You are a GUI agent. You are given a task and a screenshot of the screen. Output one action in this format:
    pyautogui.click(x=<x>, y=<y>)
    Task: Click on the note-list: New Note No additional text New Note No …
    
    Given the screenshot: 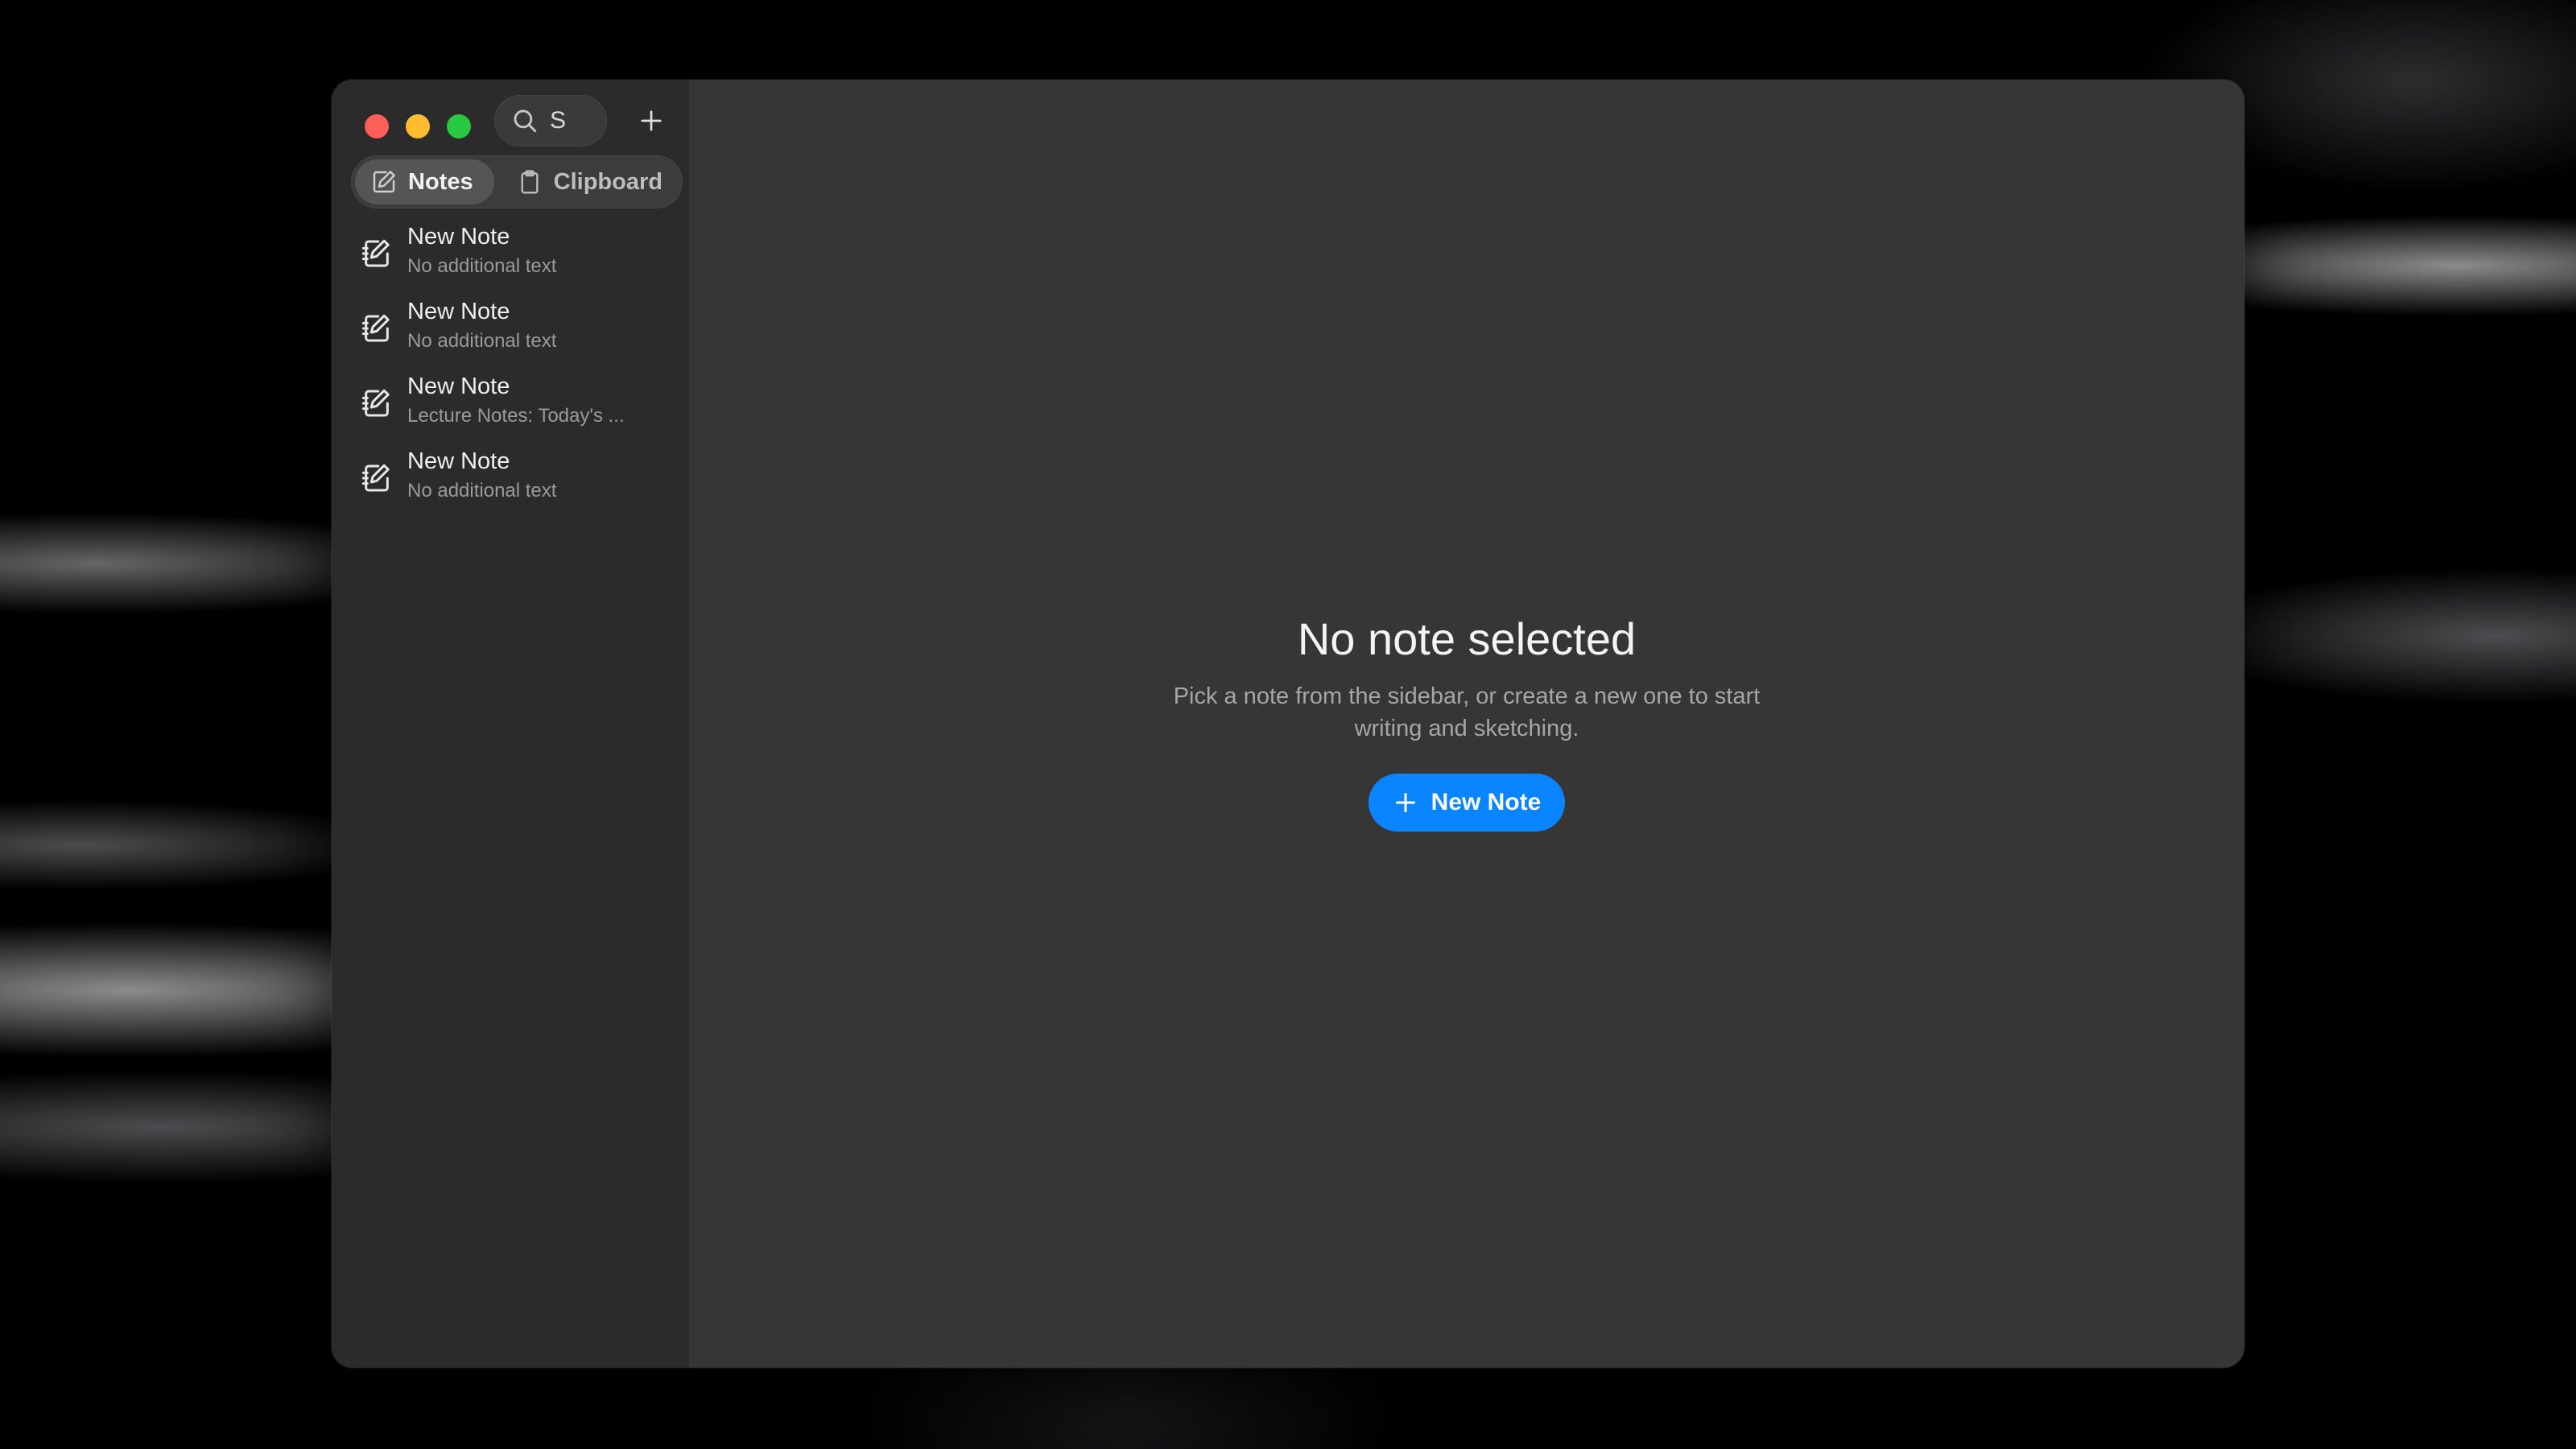 What is the action you would take?
    pyautogui.click(x=510, y=368)
    